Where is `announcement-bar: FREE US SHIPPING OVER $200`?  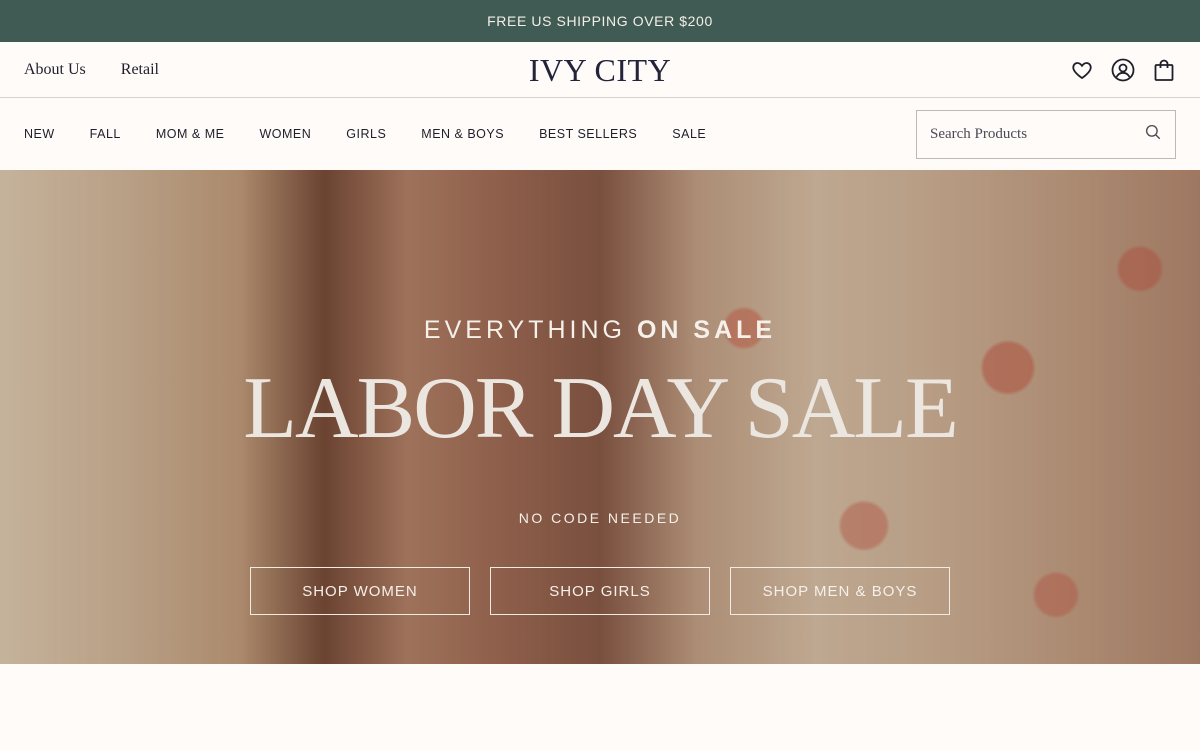 announcement-bar: FREE US SHIPPING OVER $200 is located at coordinates (600, 21).